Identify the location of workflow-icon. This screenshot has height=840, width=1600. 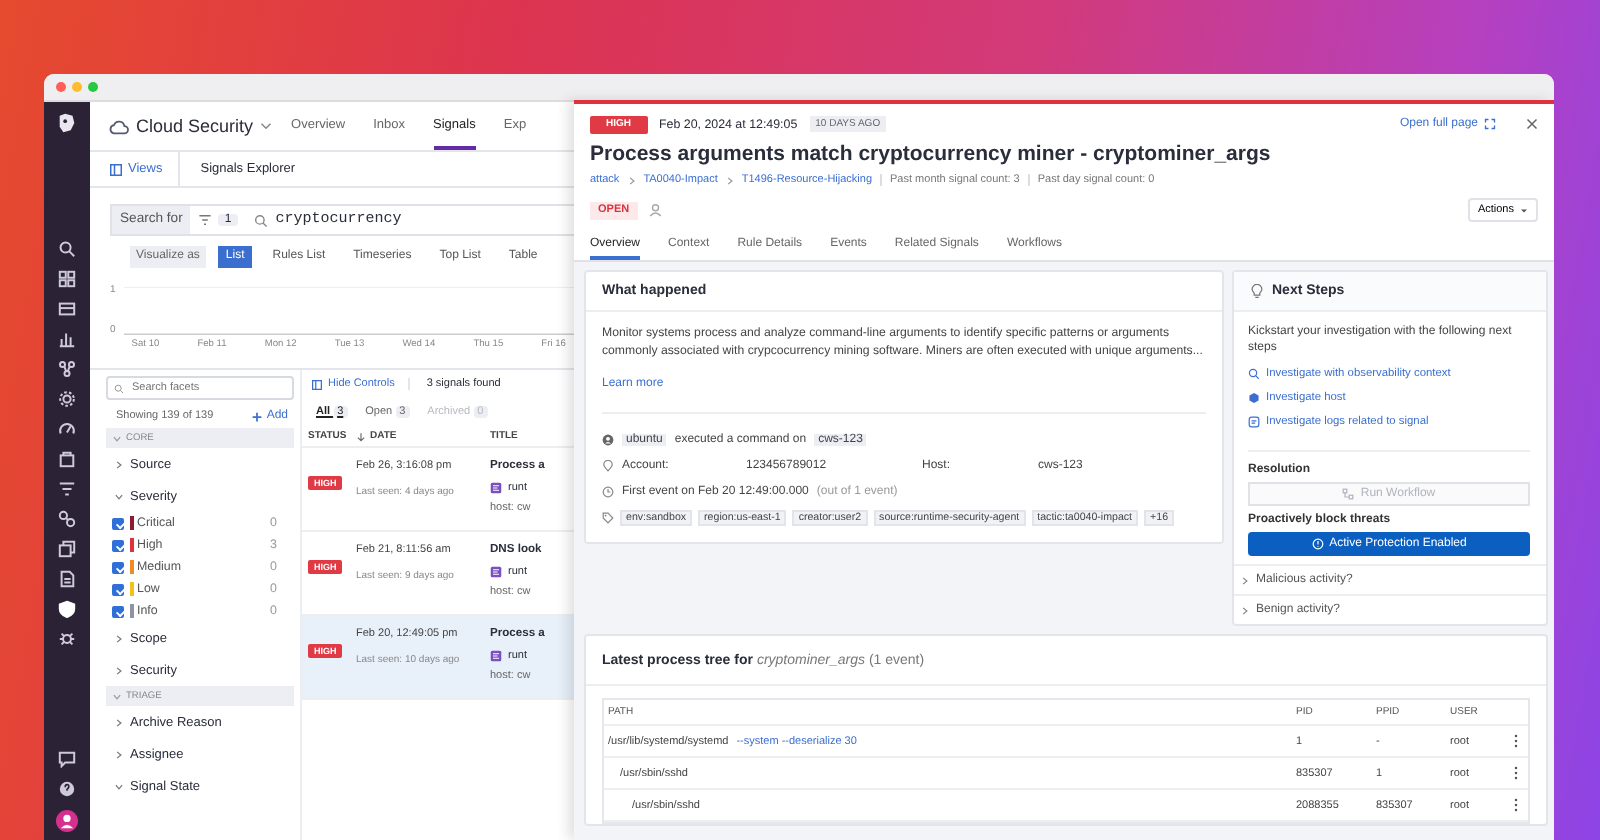
(1348, 494).